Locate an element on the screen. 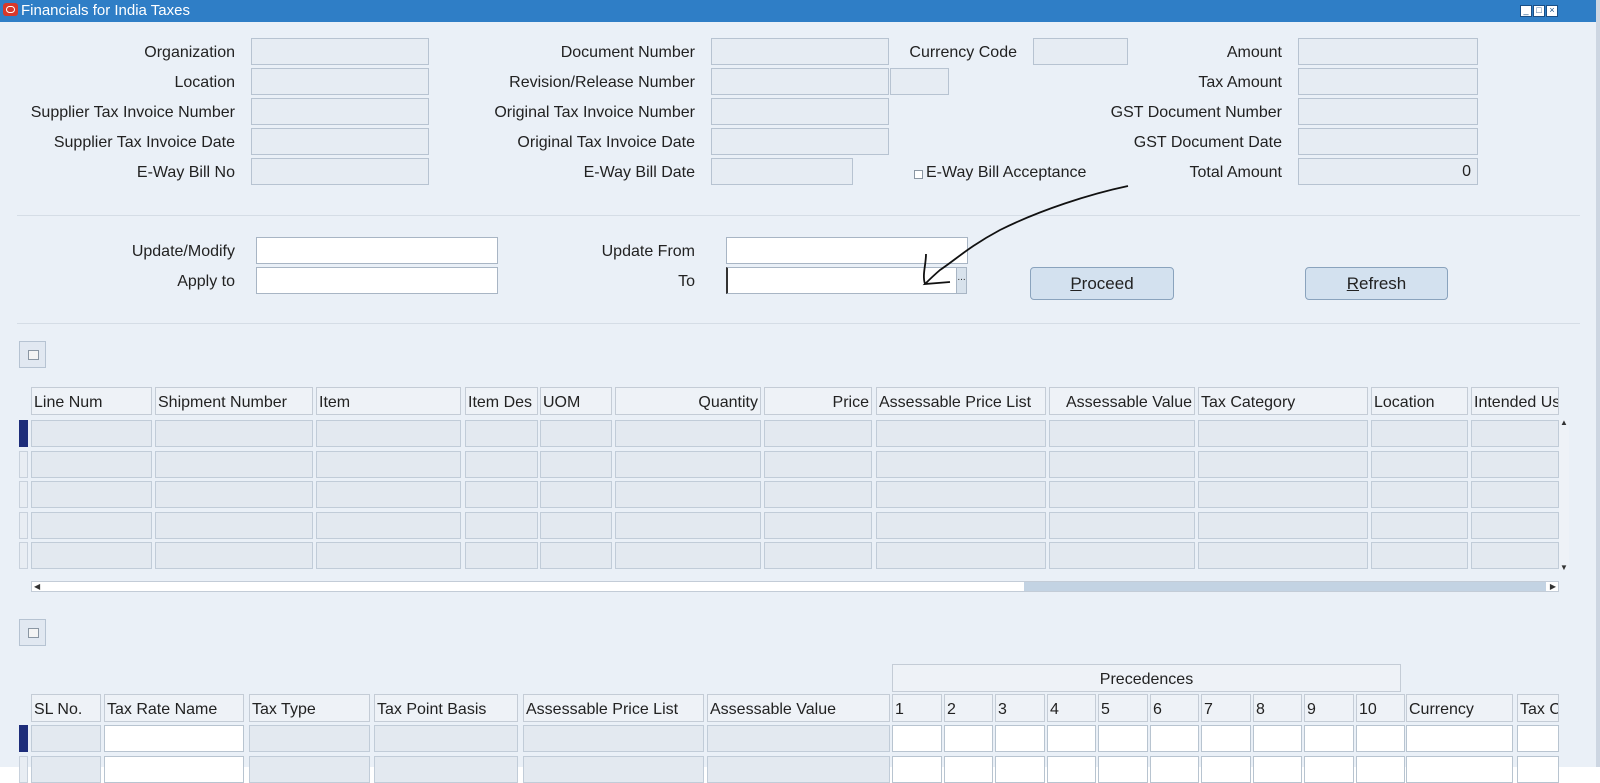  tax-col-header: 10 is located at coordinates (1380, 708).